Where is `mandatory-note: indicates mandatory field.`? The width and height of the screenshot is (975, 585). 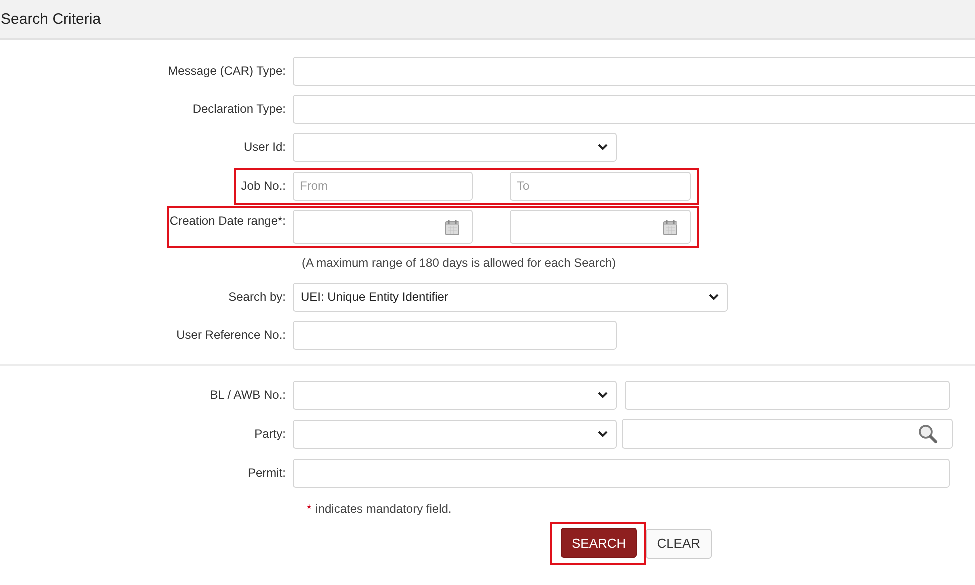 mandatory-note: indicates mandatory field. is located at coordinates (384, 509).